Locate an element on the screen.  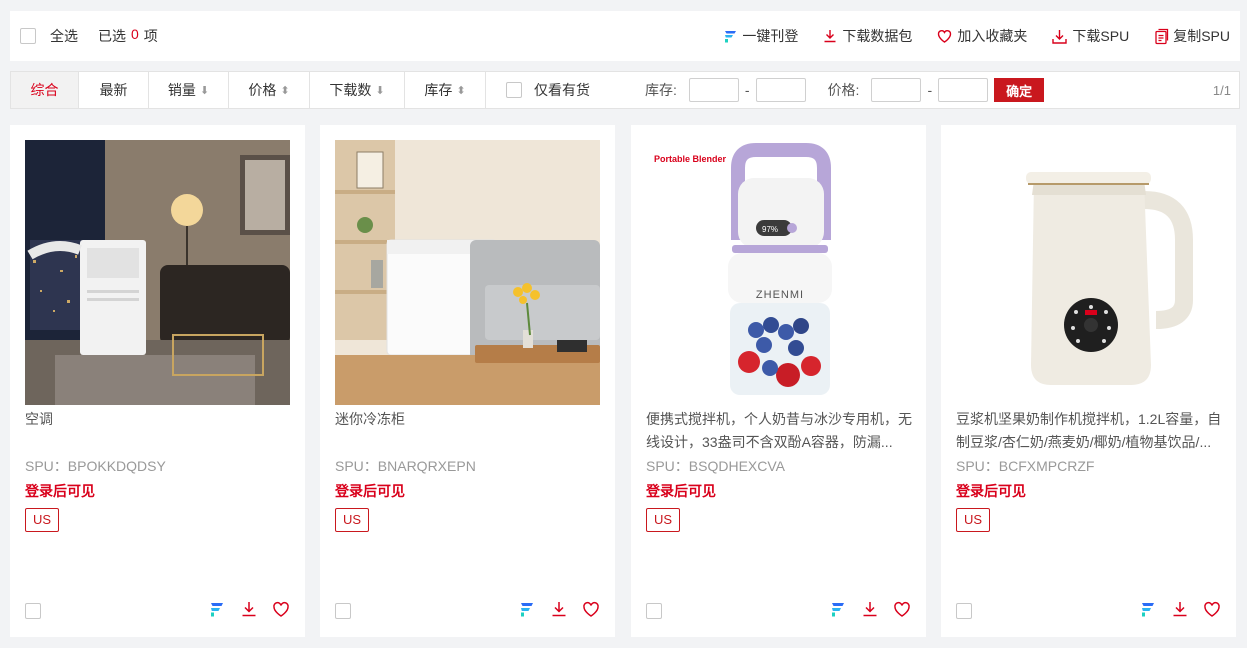
download-spu-button: 下载SPU is located at coordinates (1090, 36).